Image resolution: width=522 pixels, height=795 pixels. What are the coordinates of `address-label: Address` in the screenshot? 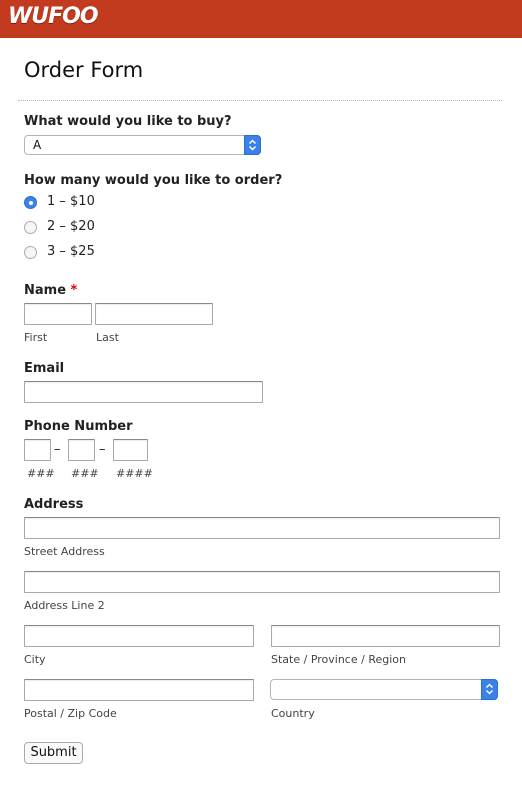 It's located at (54, 504).